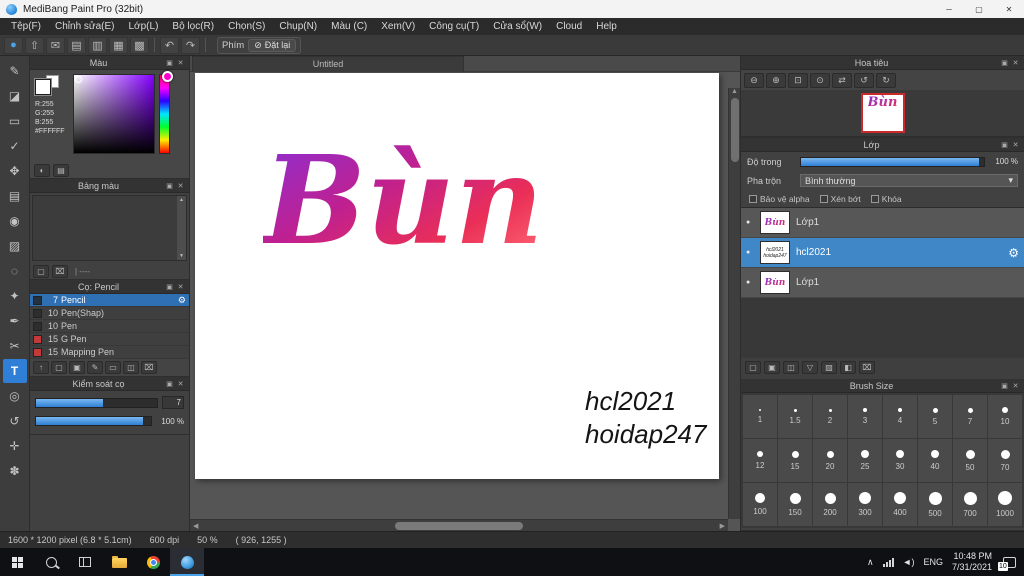 The image size is (1024, 576). What do you see at coordinates (810, 367) in the screenshot?
I see `merge-layer-button: ▽` at bounding box center [810, 367].